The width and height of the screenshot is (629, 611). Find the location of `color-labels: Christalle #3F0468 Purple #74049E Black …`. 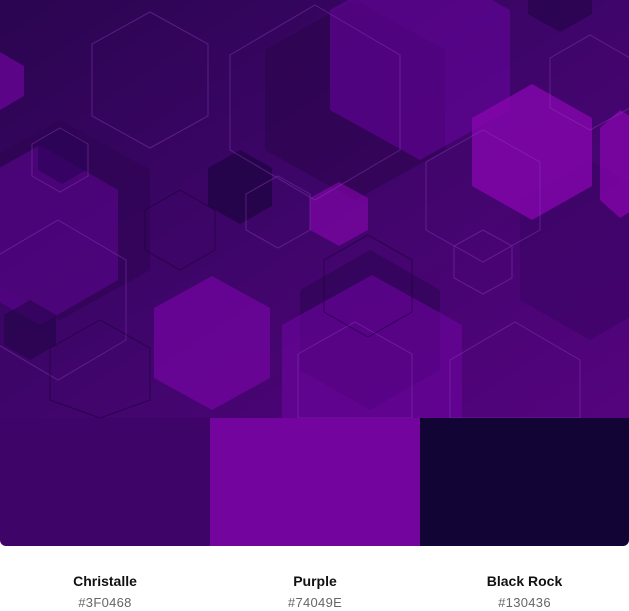

color-labels: Christalle #3F0468 Purple #74049E Black … is located at coordinates (314, 578).